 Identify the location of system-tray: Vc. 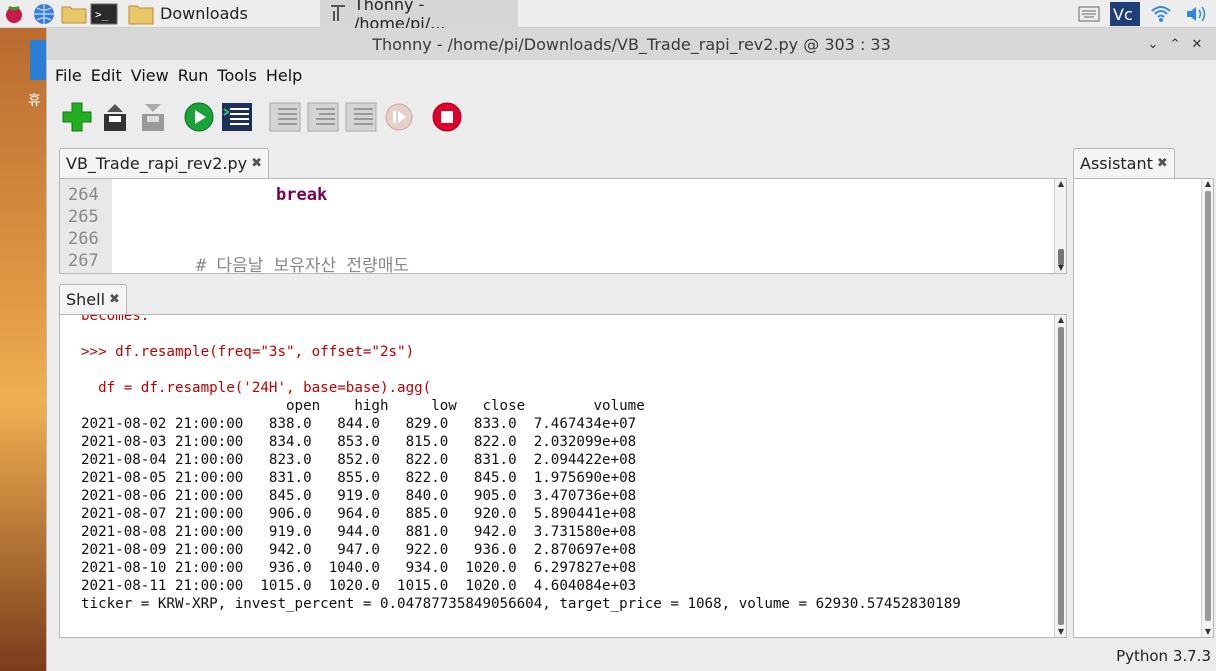
(1144, 14).